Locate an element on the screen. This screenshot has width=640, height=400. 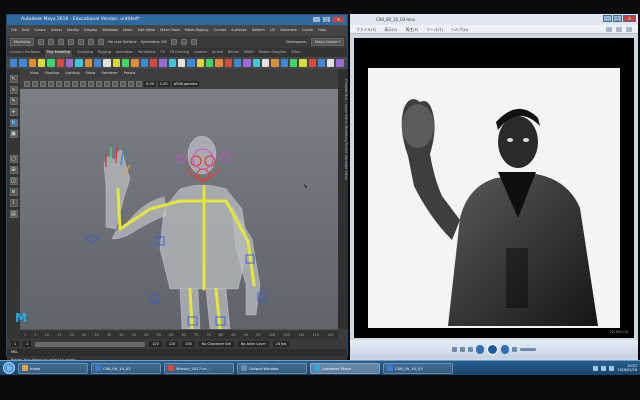
outliner-layout-icon: ≡ is located at coordinates (13, 192).